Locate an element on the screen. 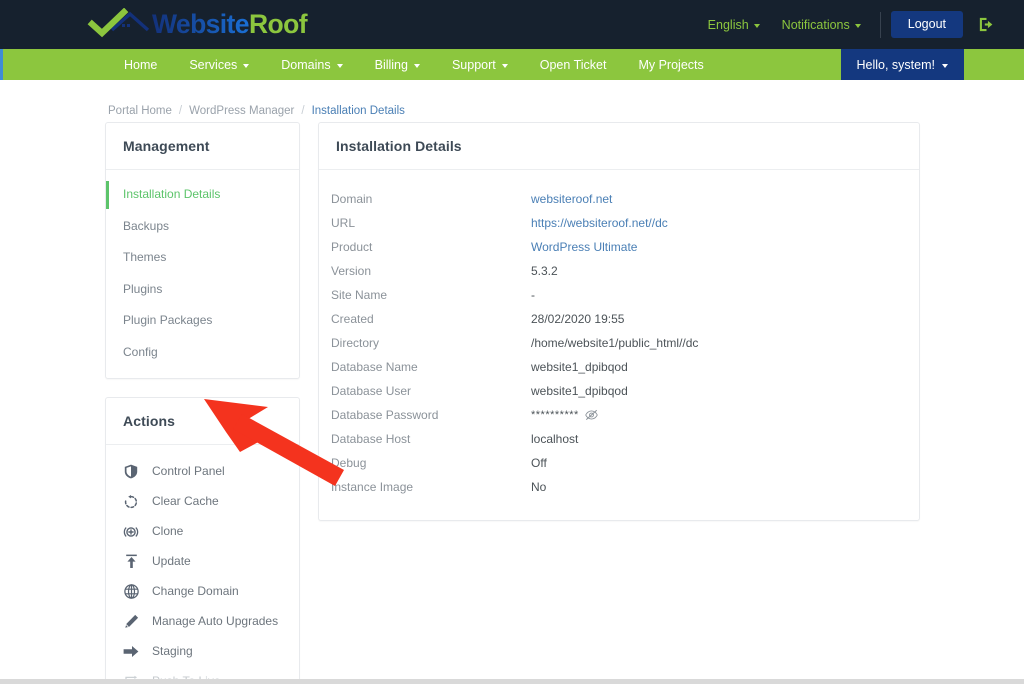 The image size is (1024, 684). product-link: WordPress Ultimate is located at coordinates (584, 247).